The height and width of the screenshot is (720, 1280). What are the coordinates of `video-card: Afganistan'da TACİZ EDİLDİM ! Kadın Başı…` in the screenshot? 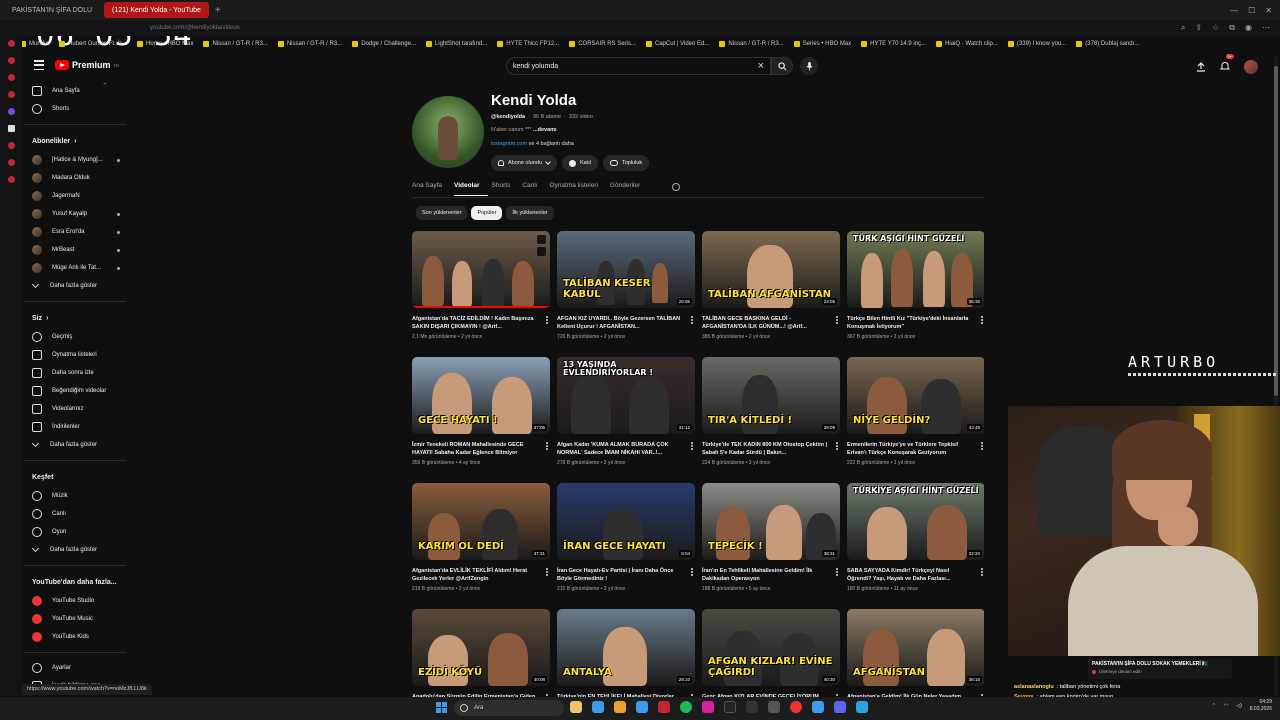 It's located at (481, 294).